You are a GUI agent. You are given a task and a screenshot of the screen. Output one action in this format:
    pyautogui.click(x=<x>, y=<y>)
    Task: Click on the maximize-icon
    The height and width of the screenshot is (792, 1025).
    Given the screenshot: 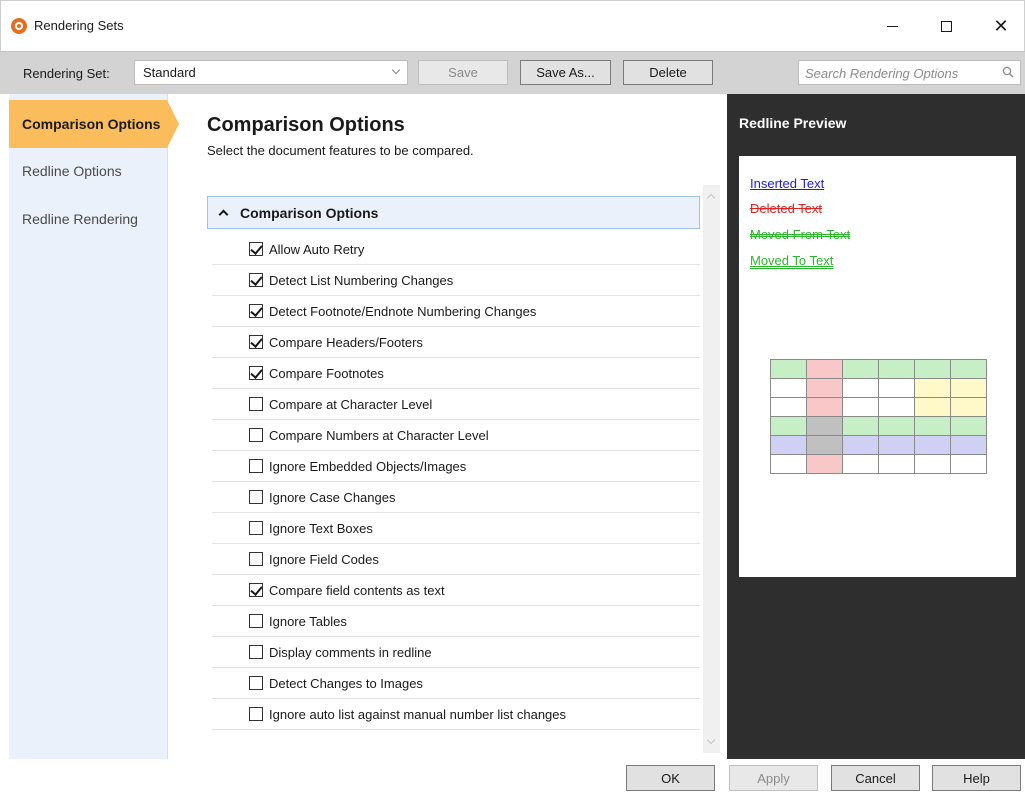 What is the action you would take?
    pyautogui.click(x=946, y=26)
    